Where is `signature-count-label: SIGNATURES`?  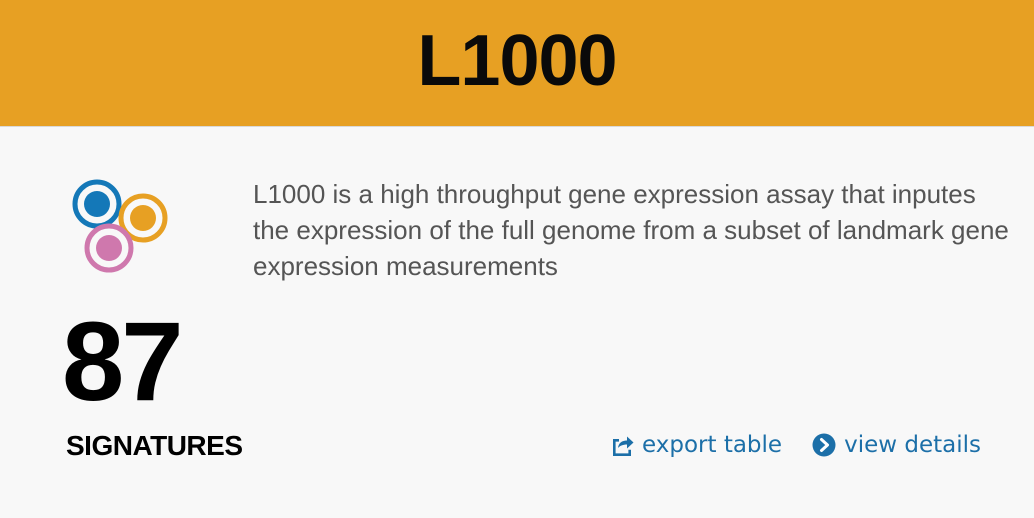
signature-count-label: SIGNATURES is located at coordinates (154, 445).